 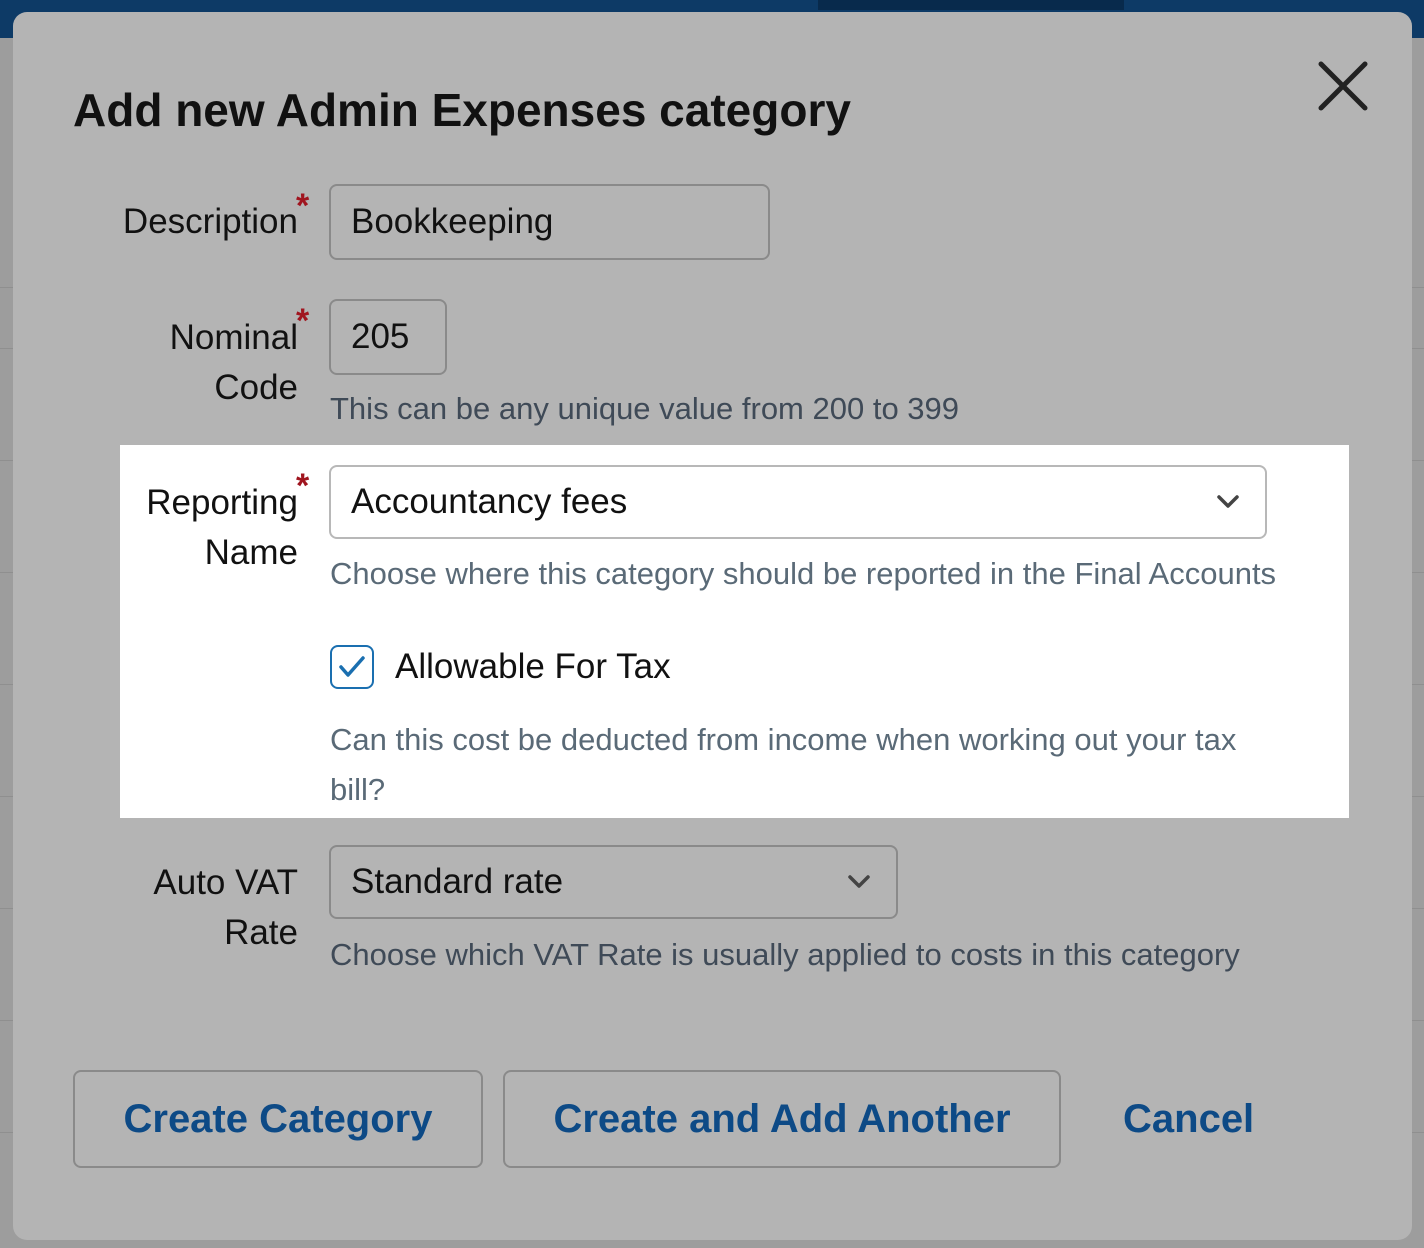 I want to click on description-required-mark: *, so click(x=303, y=206).